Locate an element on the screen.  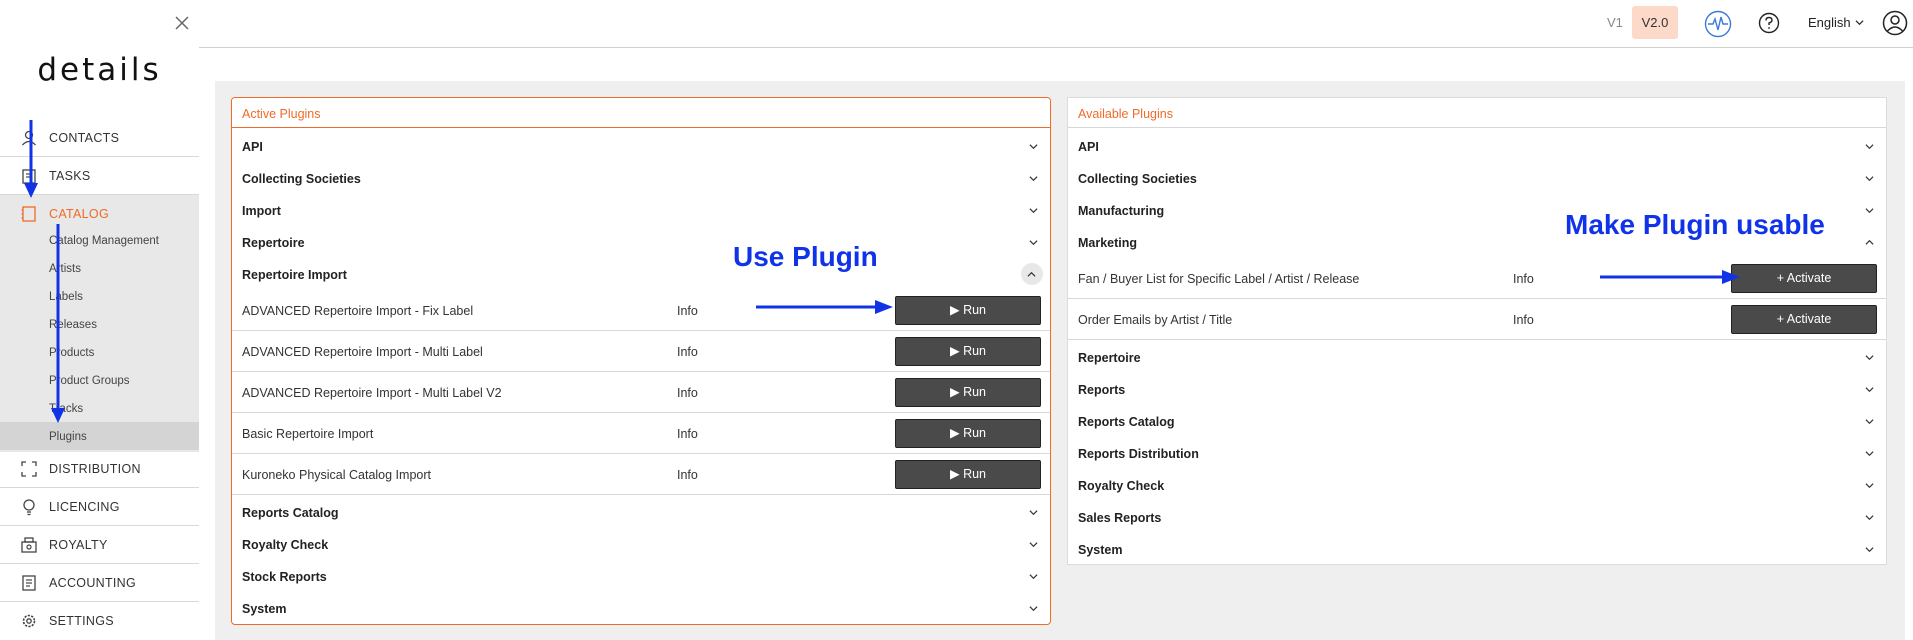
catalog-section is located at coordinates (99, 323).